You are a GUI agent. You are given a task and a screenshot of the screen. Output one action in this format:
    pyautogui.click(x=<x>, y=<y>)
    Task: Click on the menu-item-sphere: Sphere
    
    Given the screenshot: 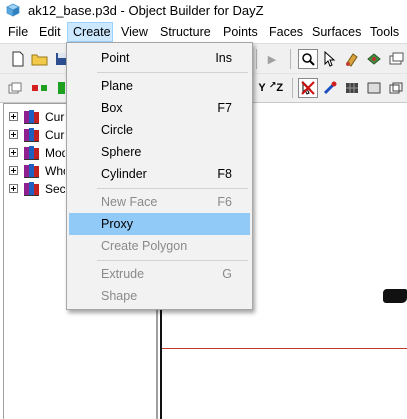 What is the action you would take?
    pyautogui.click(x=159, y=152)
    